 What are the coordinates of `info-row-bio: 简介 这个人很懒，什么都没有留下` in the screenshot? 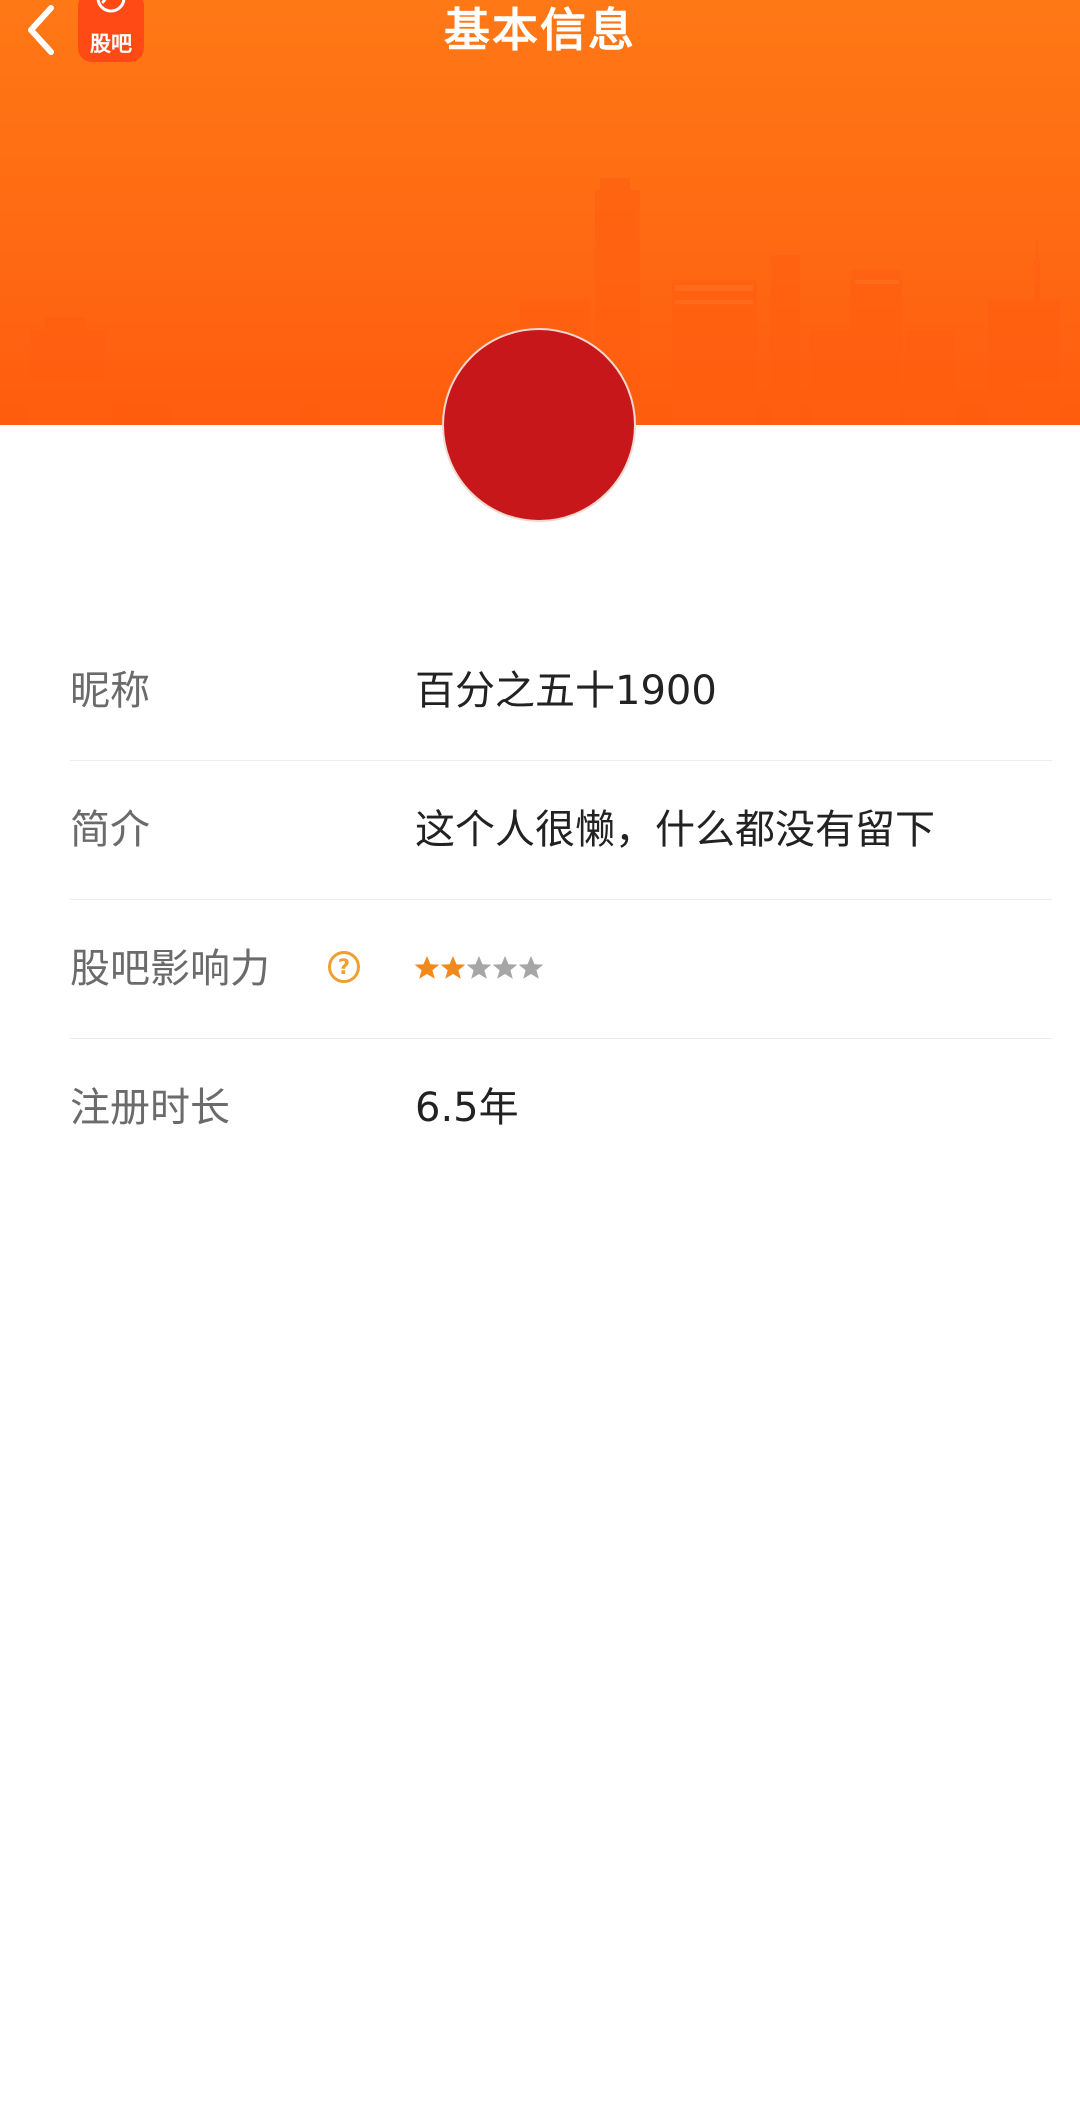 It's located at (561, 830).